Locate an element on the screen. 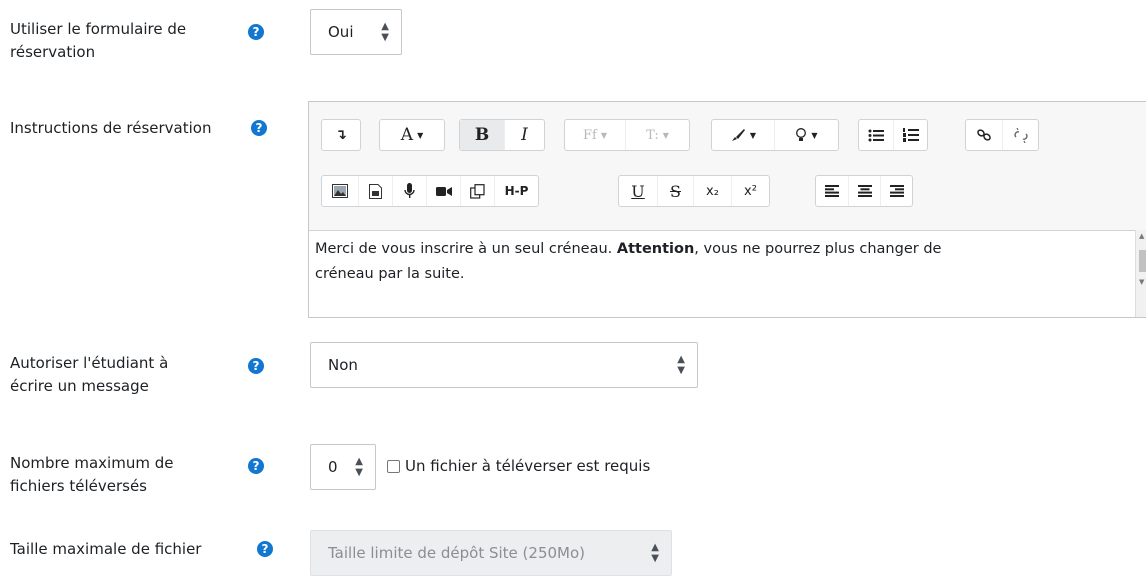 This screenshot has height=576, width=1146. unordered-list-button is located at coordinates (876, 135).